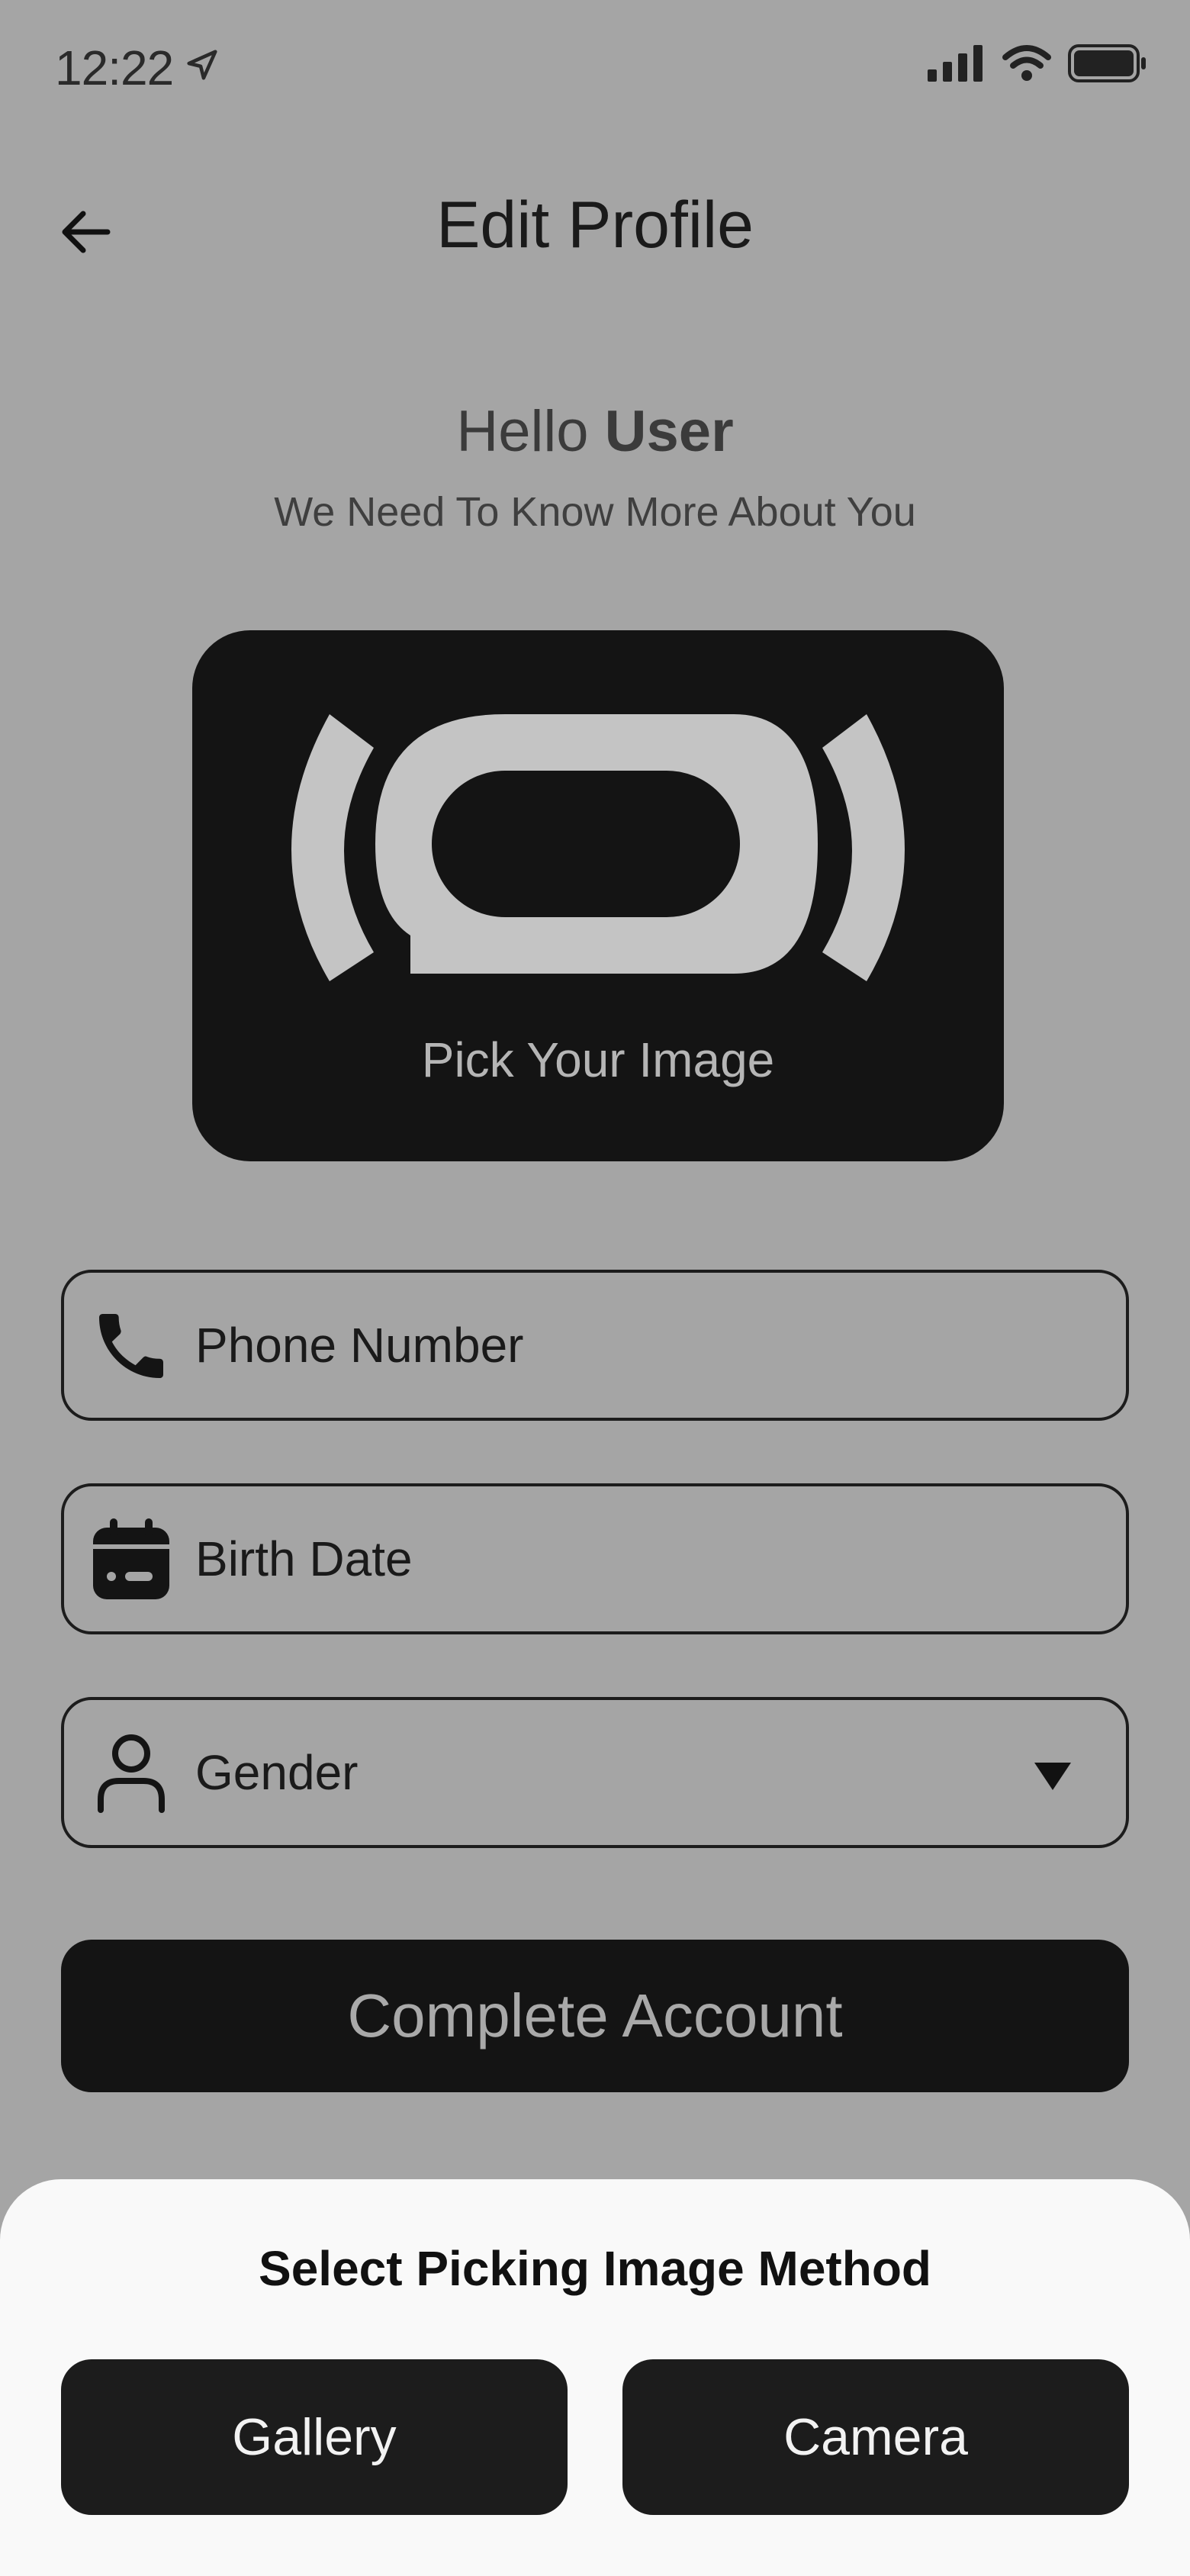  What do you see at coordinates (314, 2437) in the screenshot?
I see `gallery-button: Gallery` at bounding box center [314, 2437].